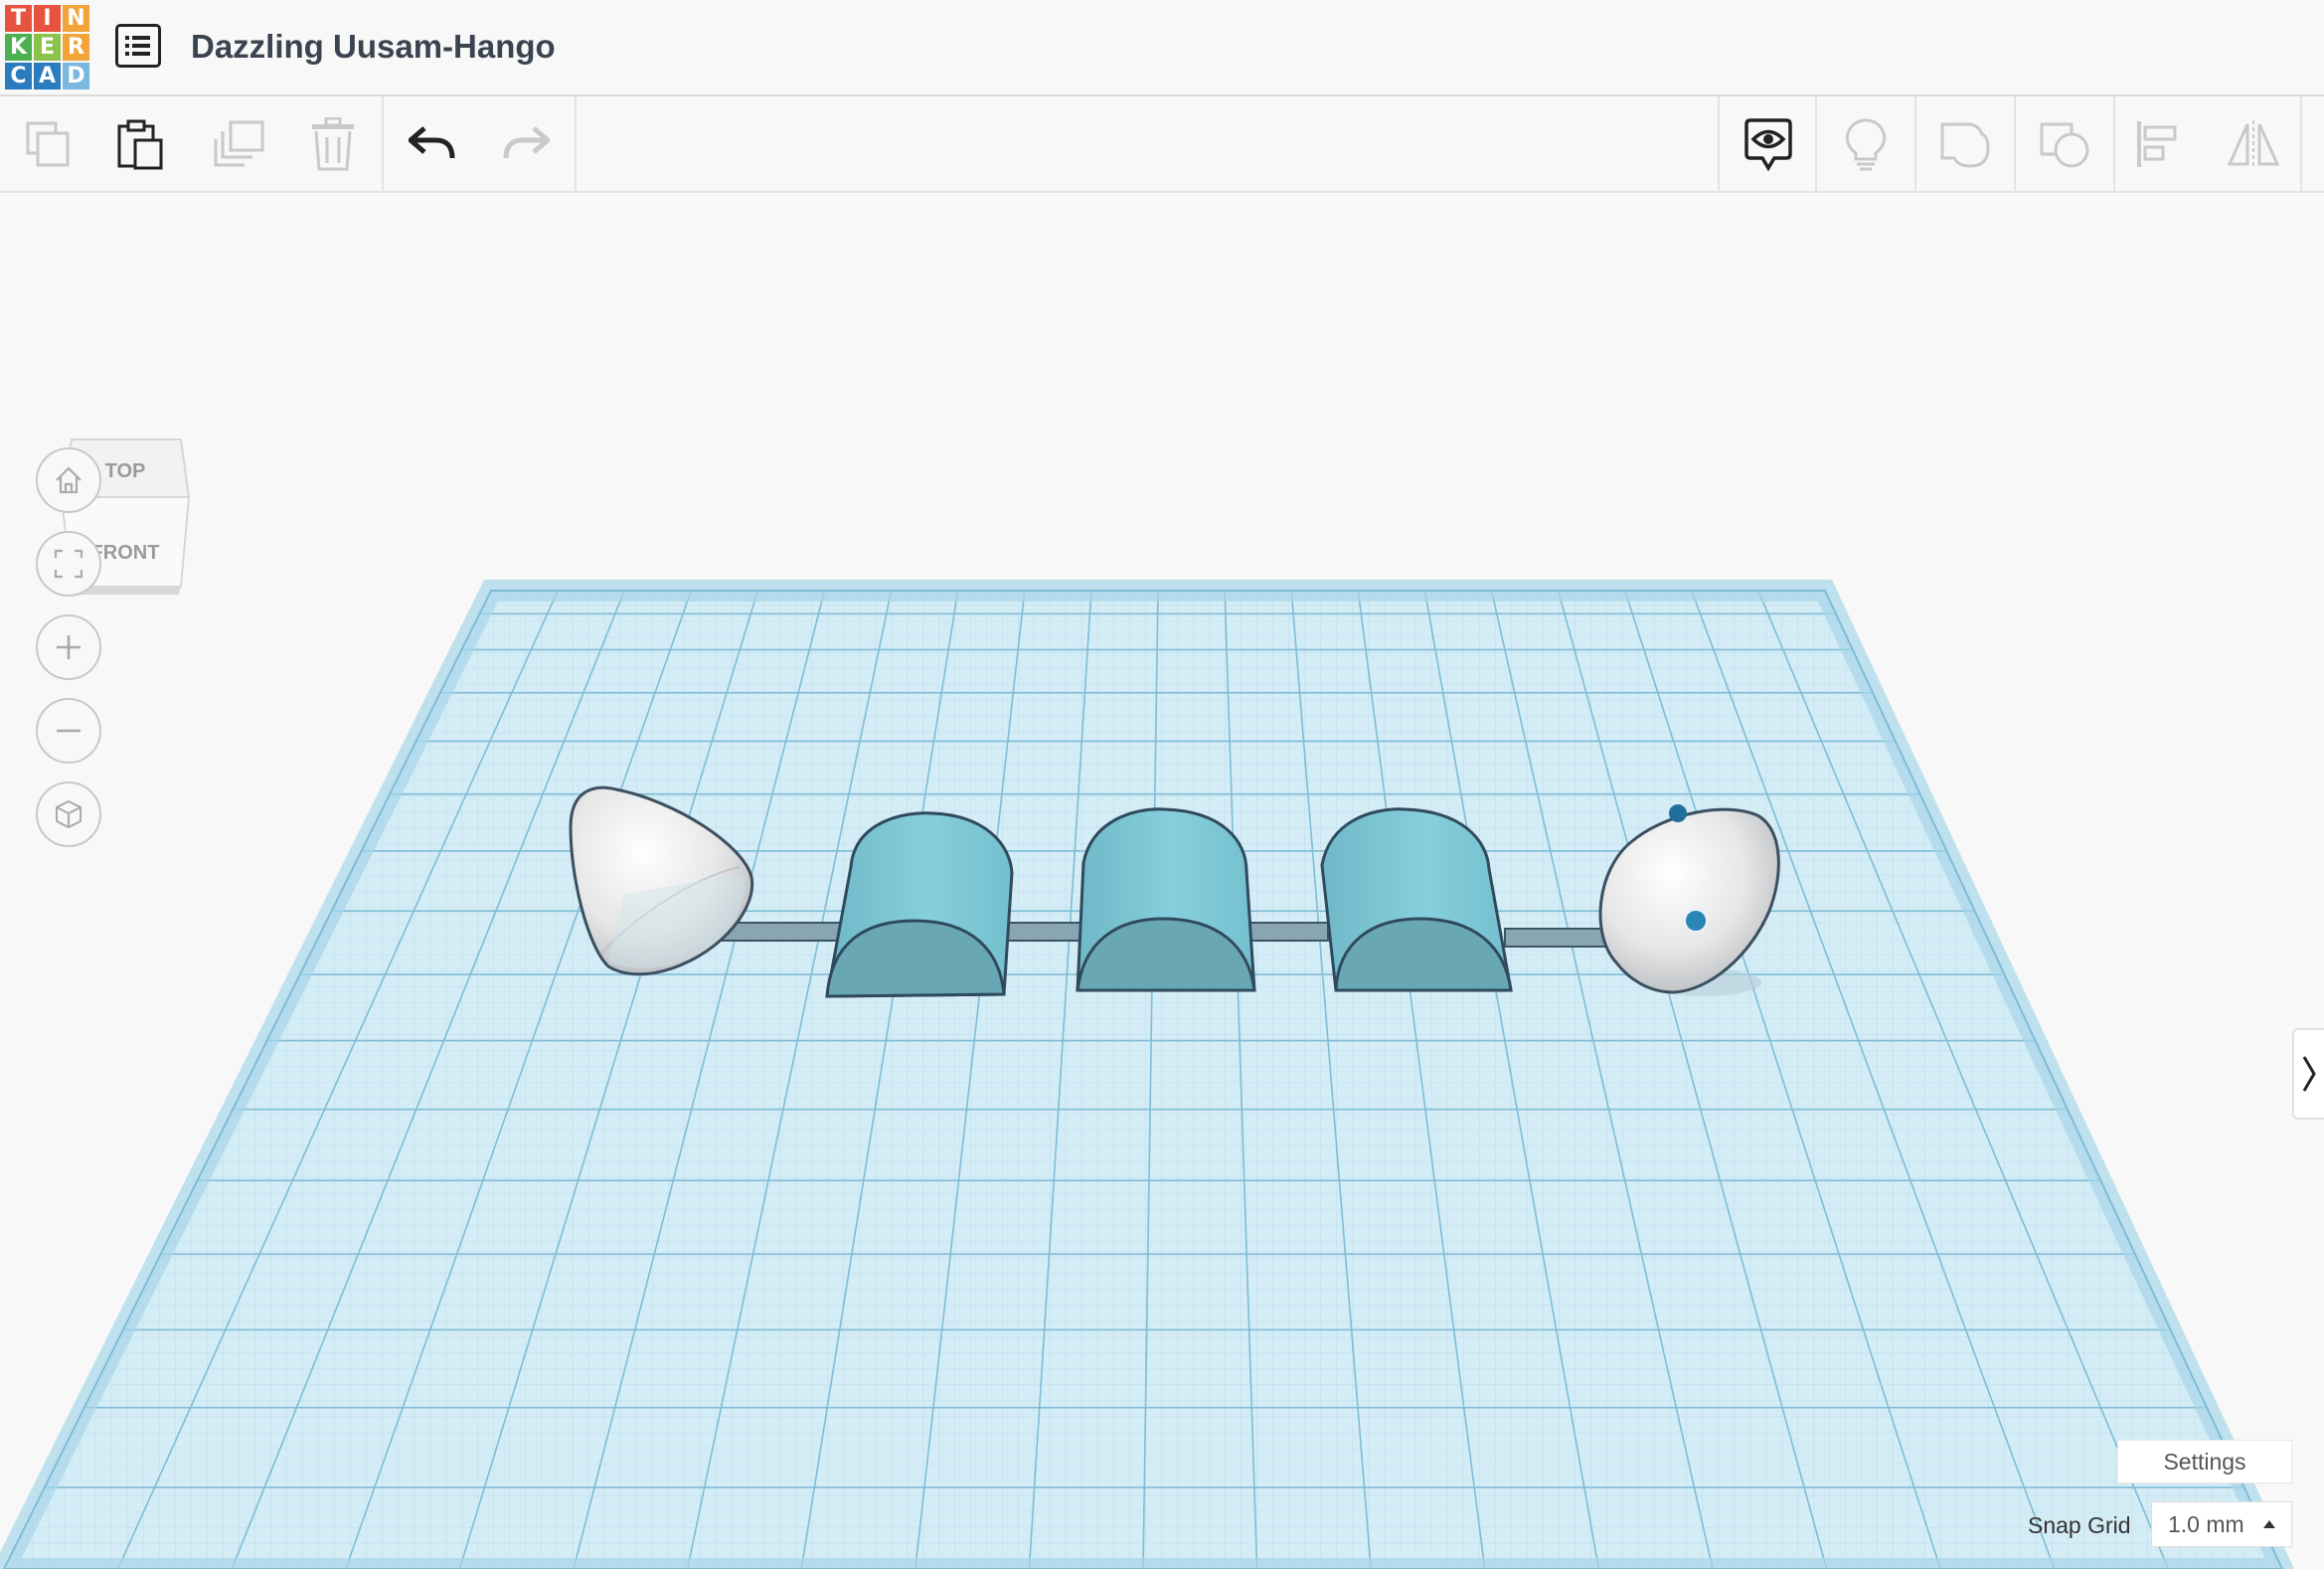 This screenshot has width=2324, height=1569. I want to click on duplicate-button, so click(240, 143).